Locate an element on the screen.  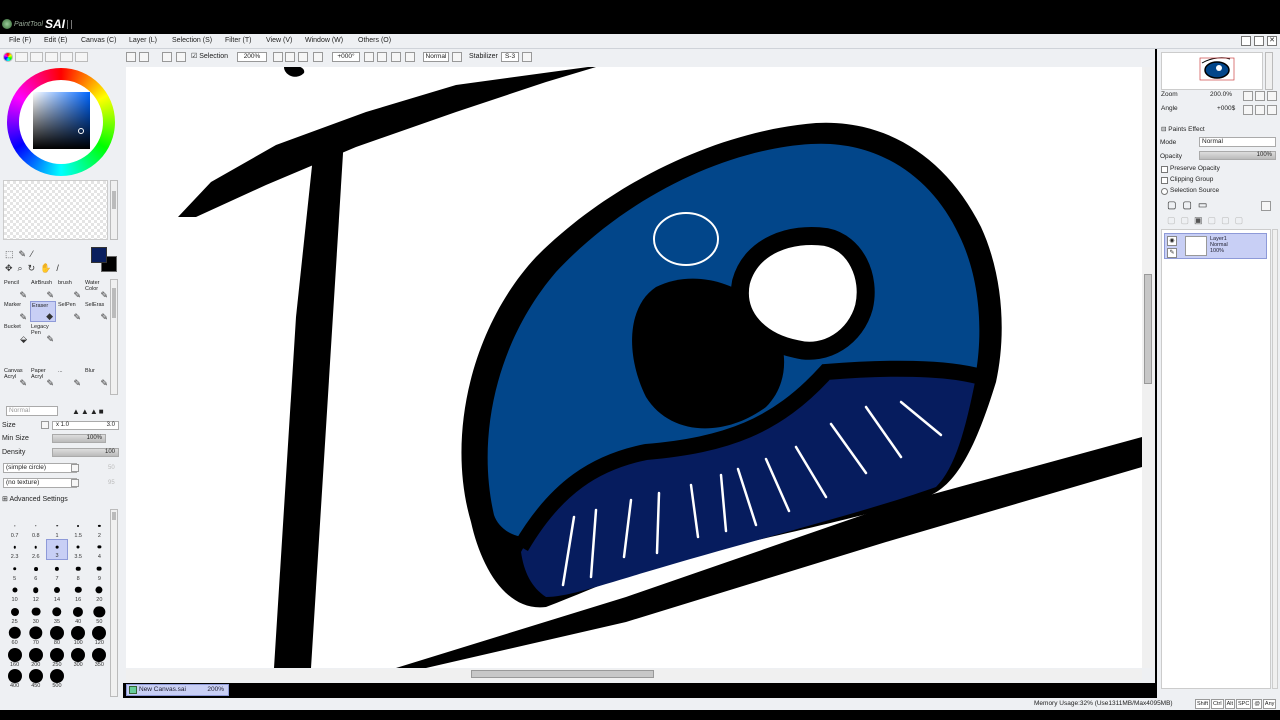
rotate-reset-icon is located at coordinates (396, 57).